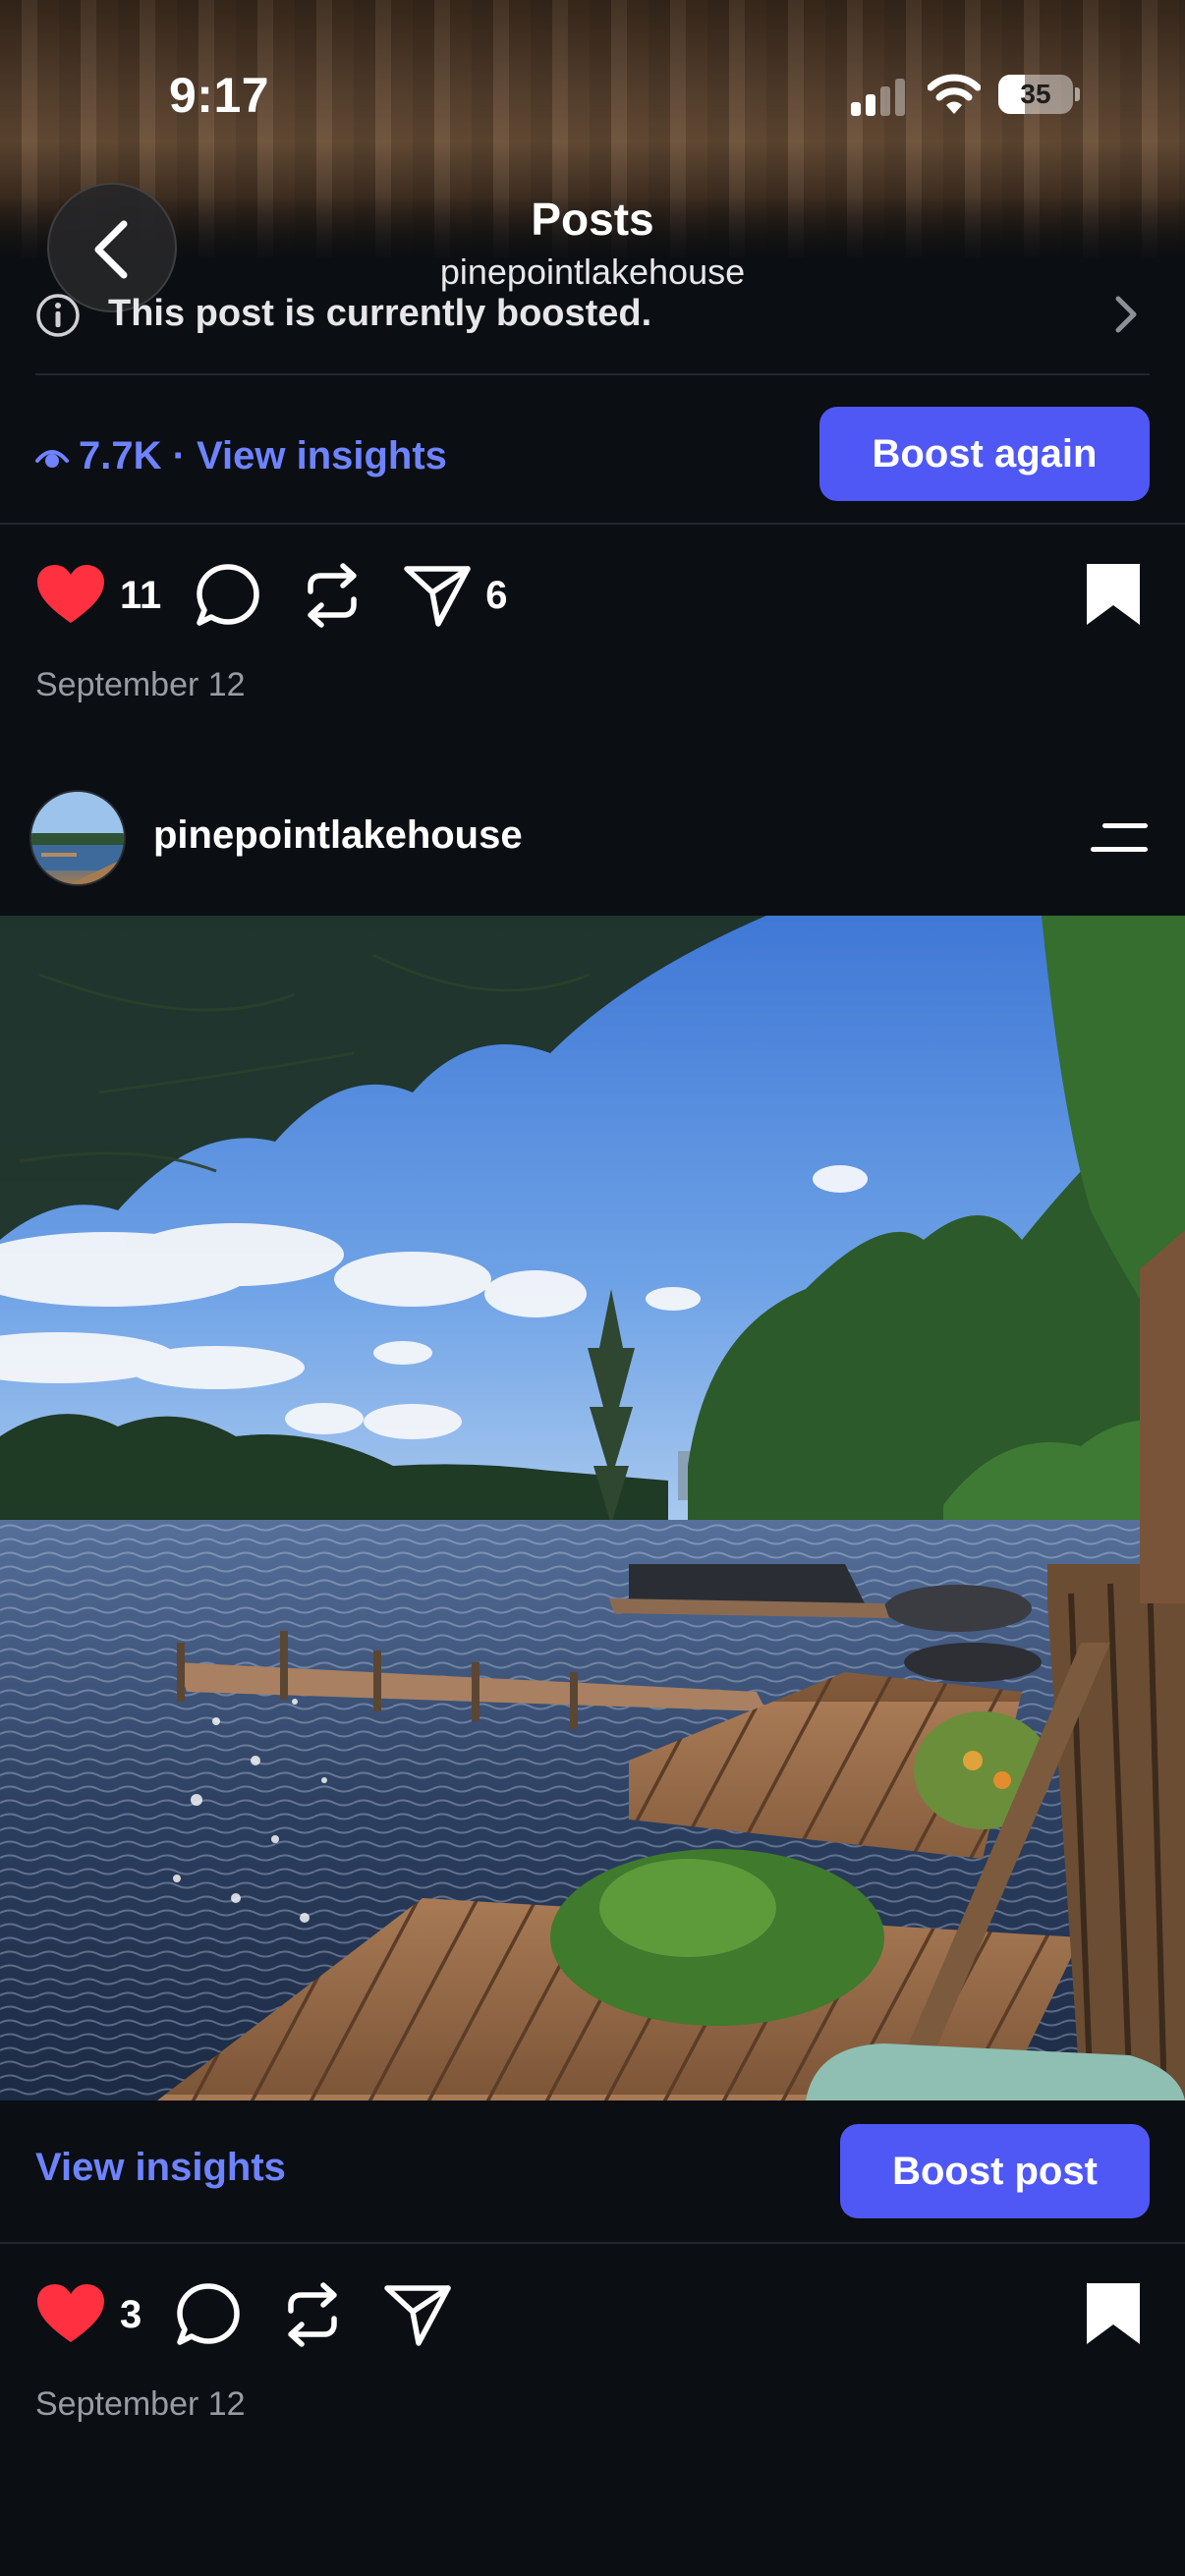 Image resolution: width=1185 pixels, height=2576 pixels. I want to click on battery-icon: 35, so click(1040, 94).